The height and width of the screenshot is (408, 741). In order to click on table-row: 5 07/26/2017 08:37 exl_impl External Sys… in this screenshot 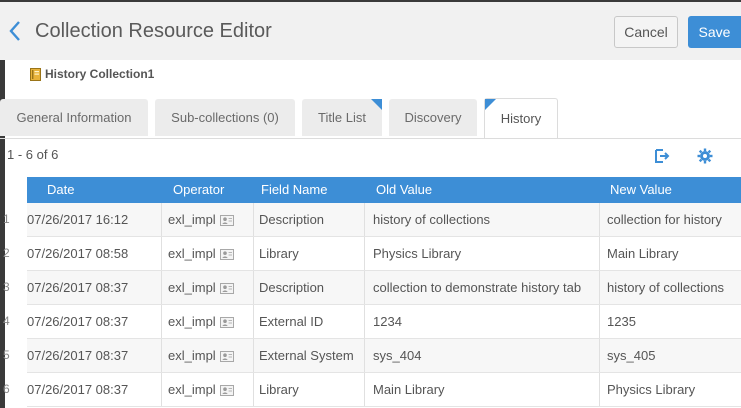, I will do `click(372, 356)`.